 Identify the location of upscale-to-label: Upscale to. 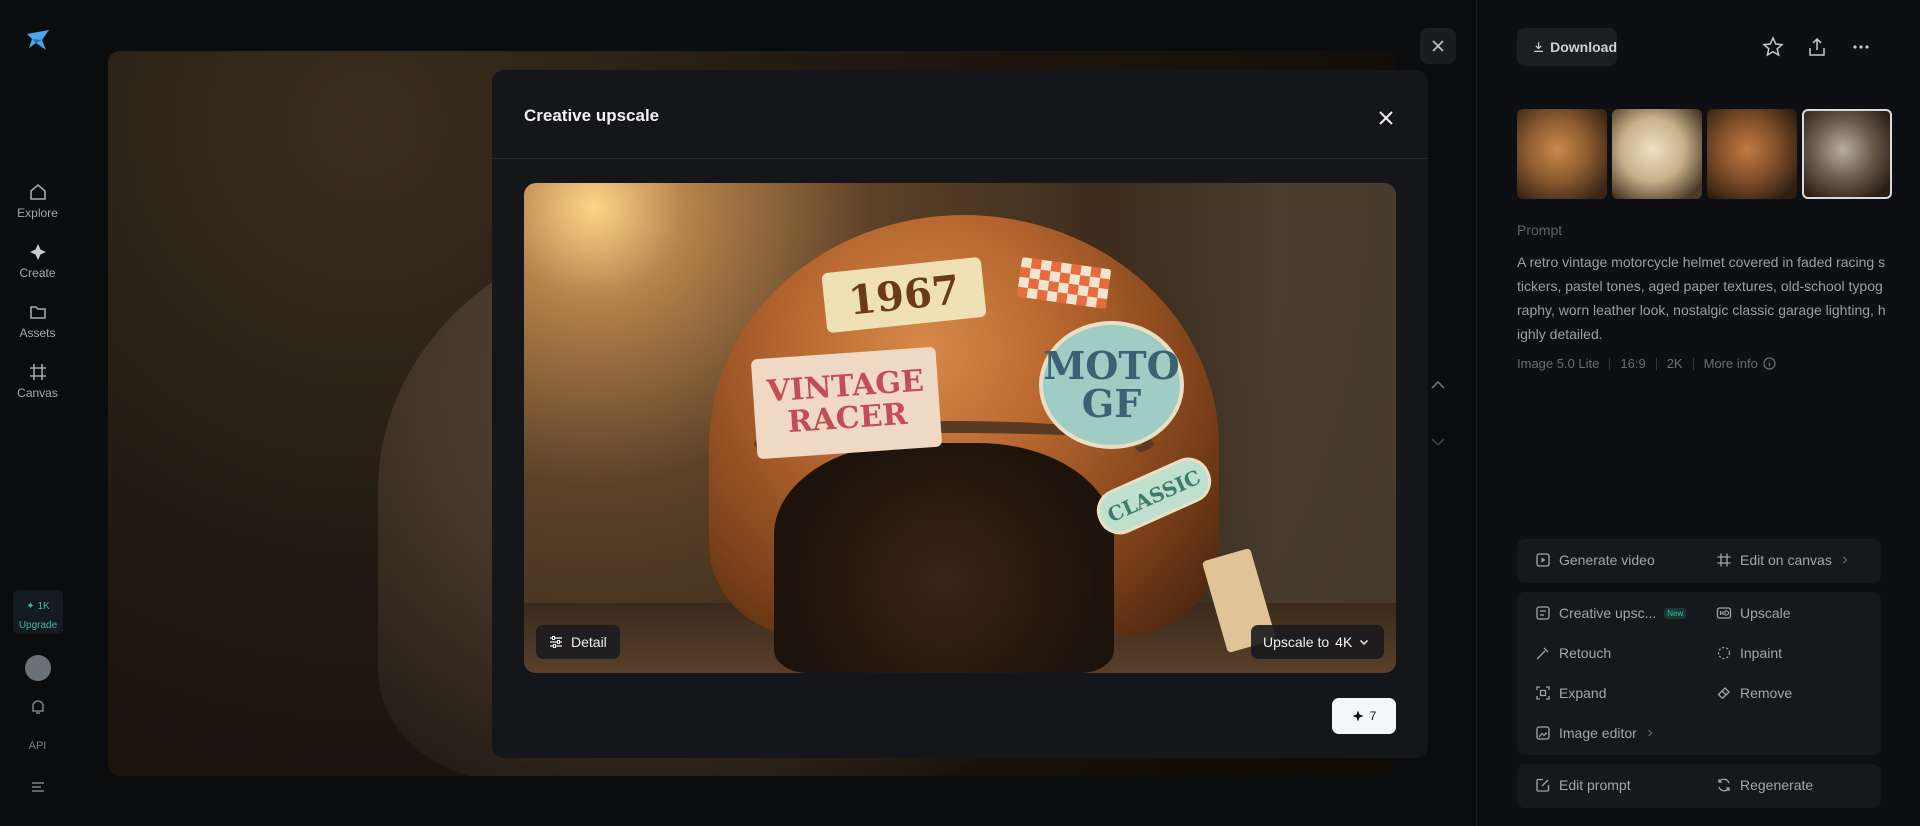
(1296, 642).